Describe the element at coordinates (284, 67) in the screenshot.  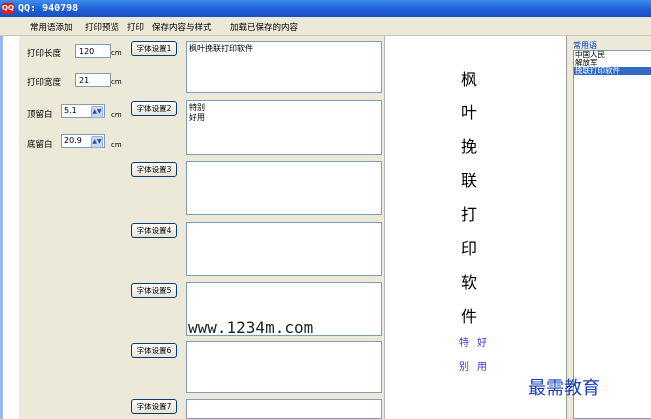
I see `text-area-1: 枫叶挽联打印软件` at that location.